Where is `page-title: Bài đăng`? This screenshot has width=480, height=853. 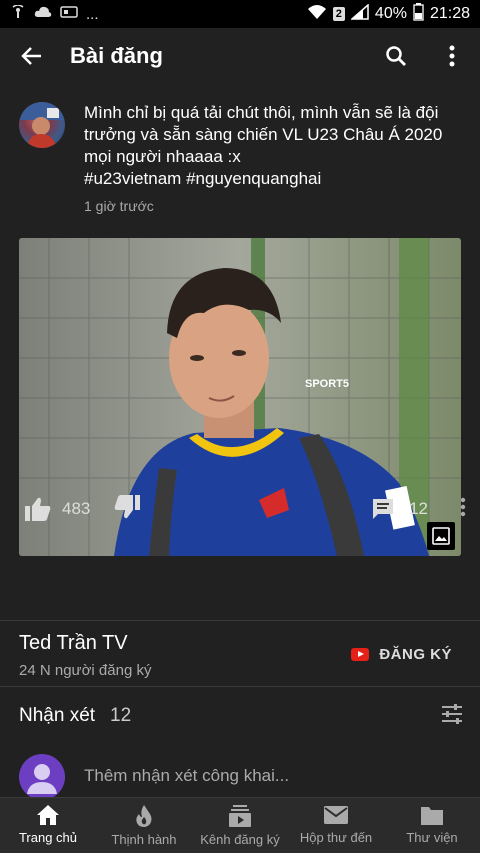
page-title: Bài đăng is located at coordinates (116, 55).